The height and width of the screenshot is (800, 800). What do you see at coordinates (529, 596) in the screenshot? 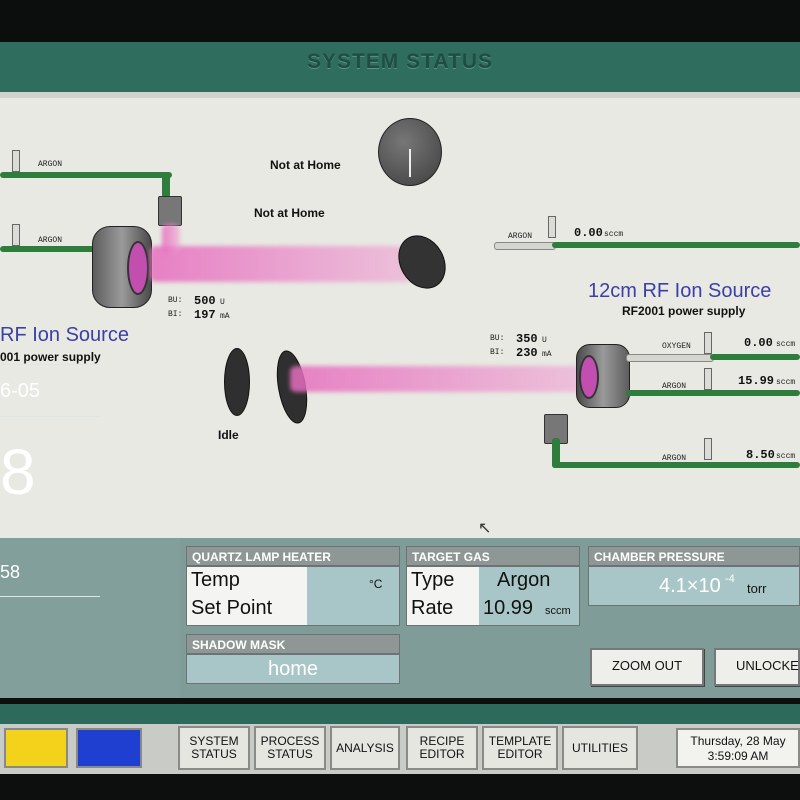
I see `gas-value-field: Argon 10.99 sccm` at bounding box center [529, 596].